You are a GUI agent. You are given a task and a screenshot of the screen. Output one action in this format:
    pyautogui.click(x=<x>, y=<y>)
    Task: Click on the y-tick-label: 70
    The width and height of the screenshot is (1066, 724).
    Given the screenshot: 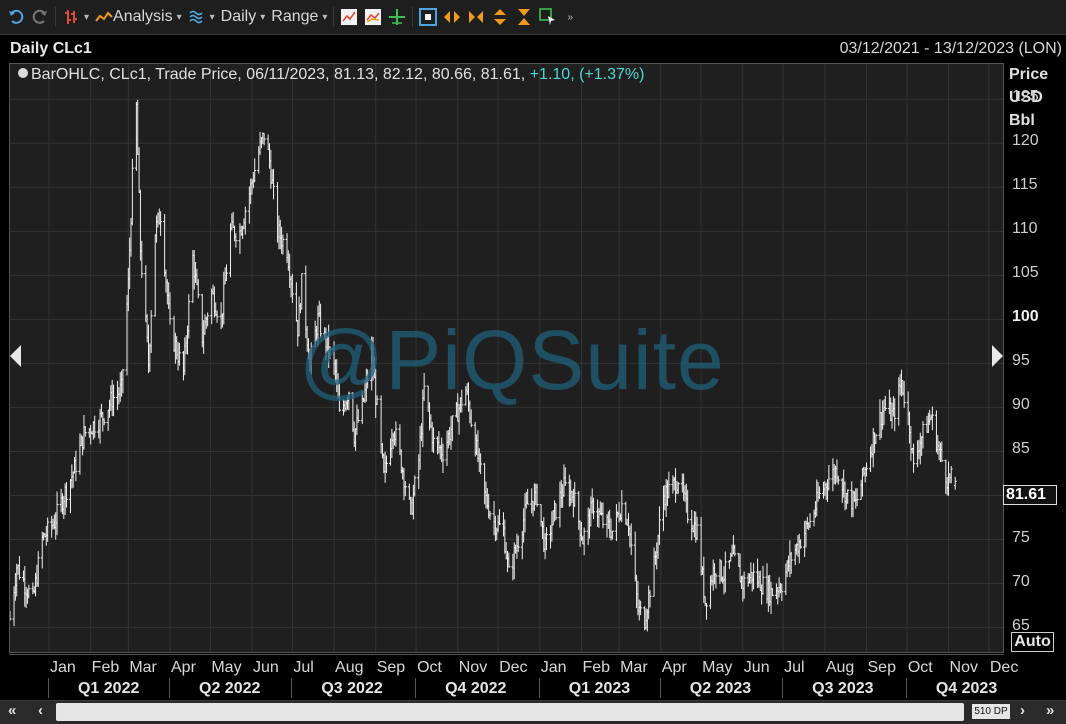 What is the action you would take?
    pyautogui.click(x=1021, y=581)
    